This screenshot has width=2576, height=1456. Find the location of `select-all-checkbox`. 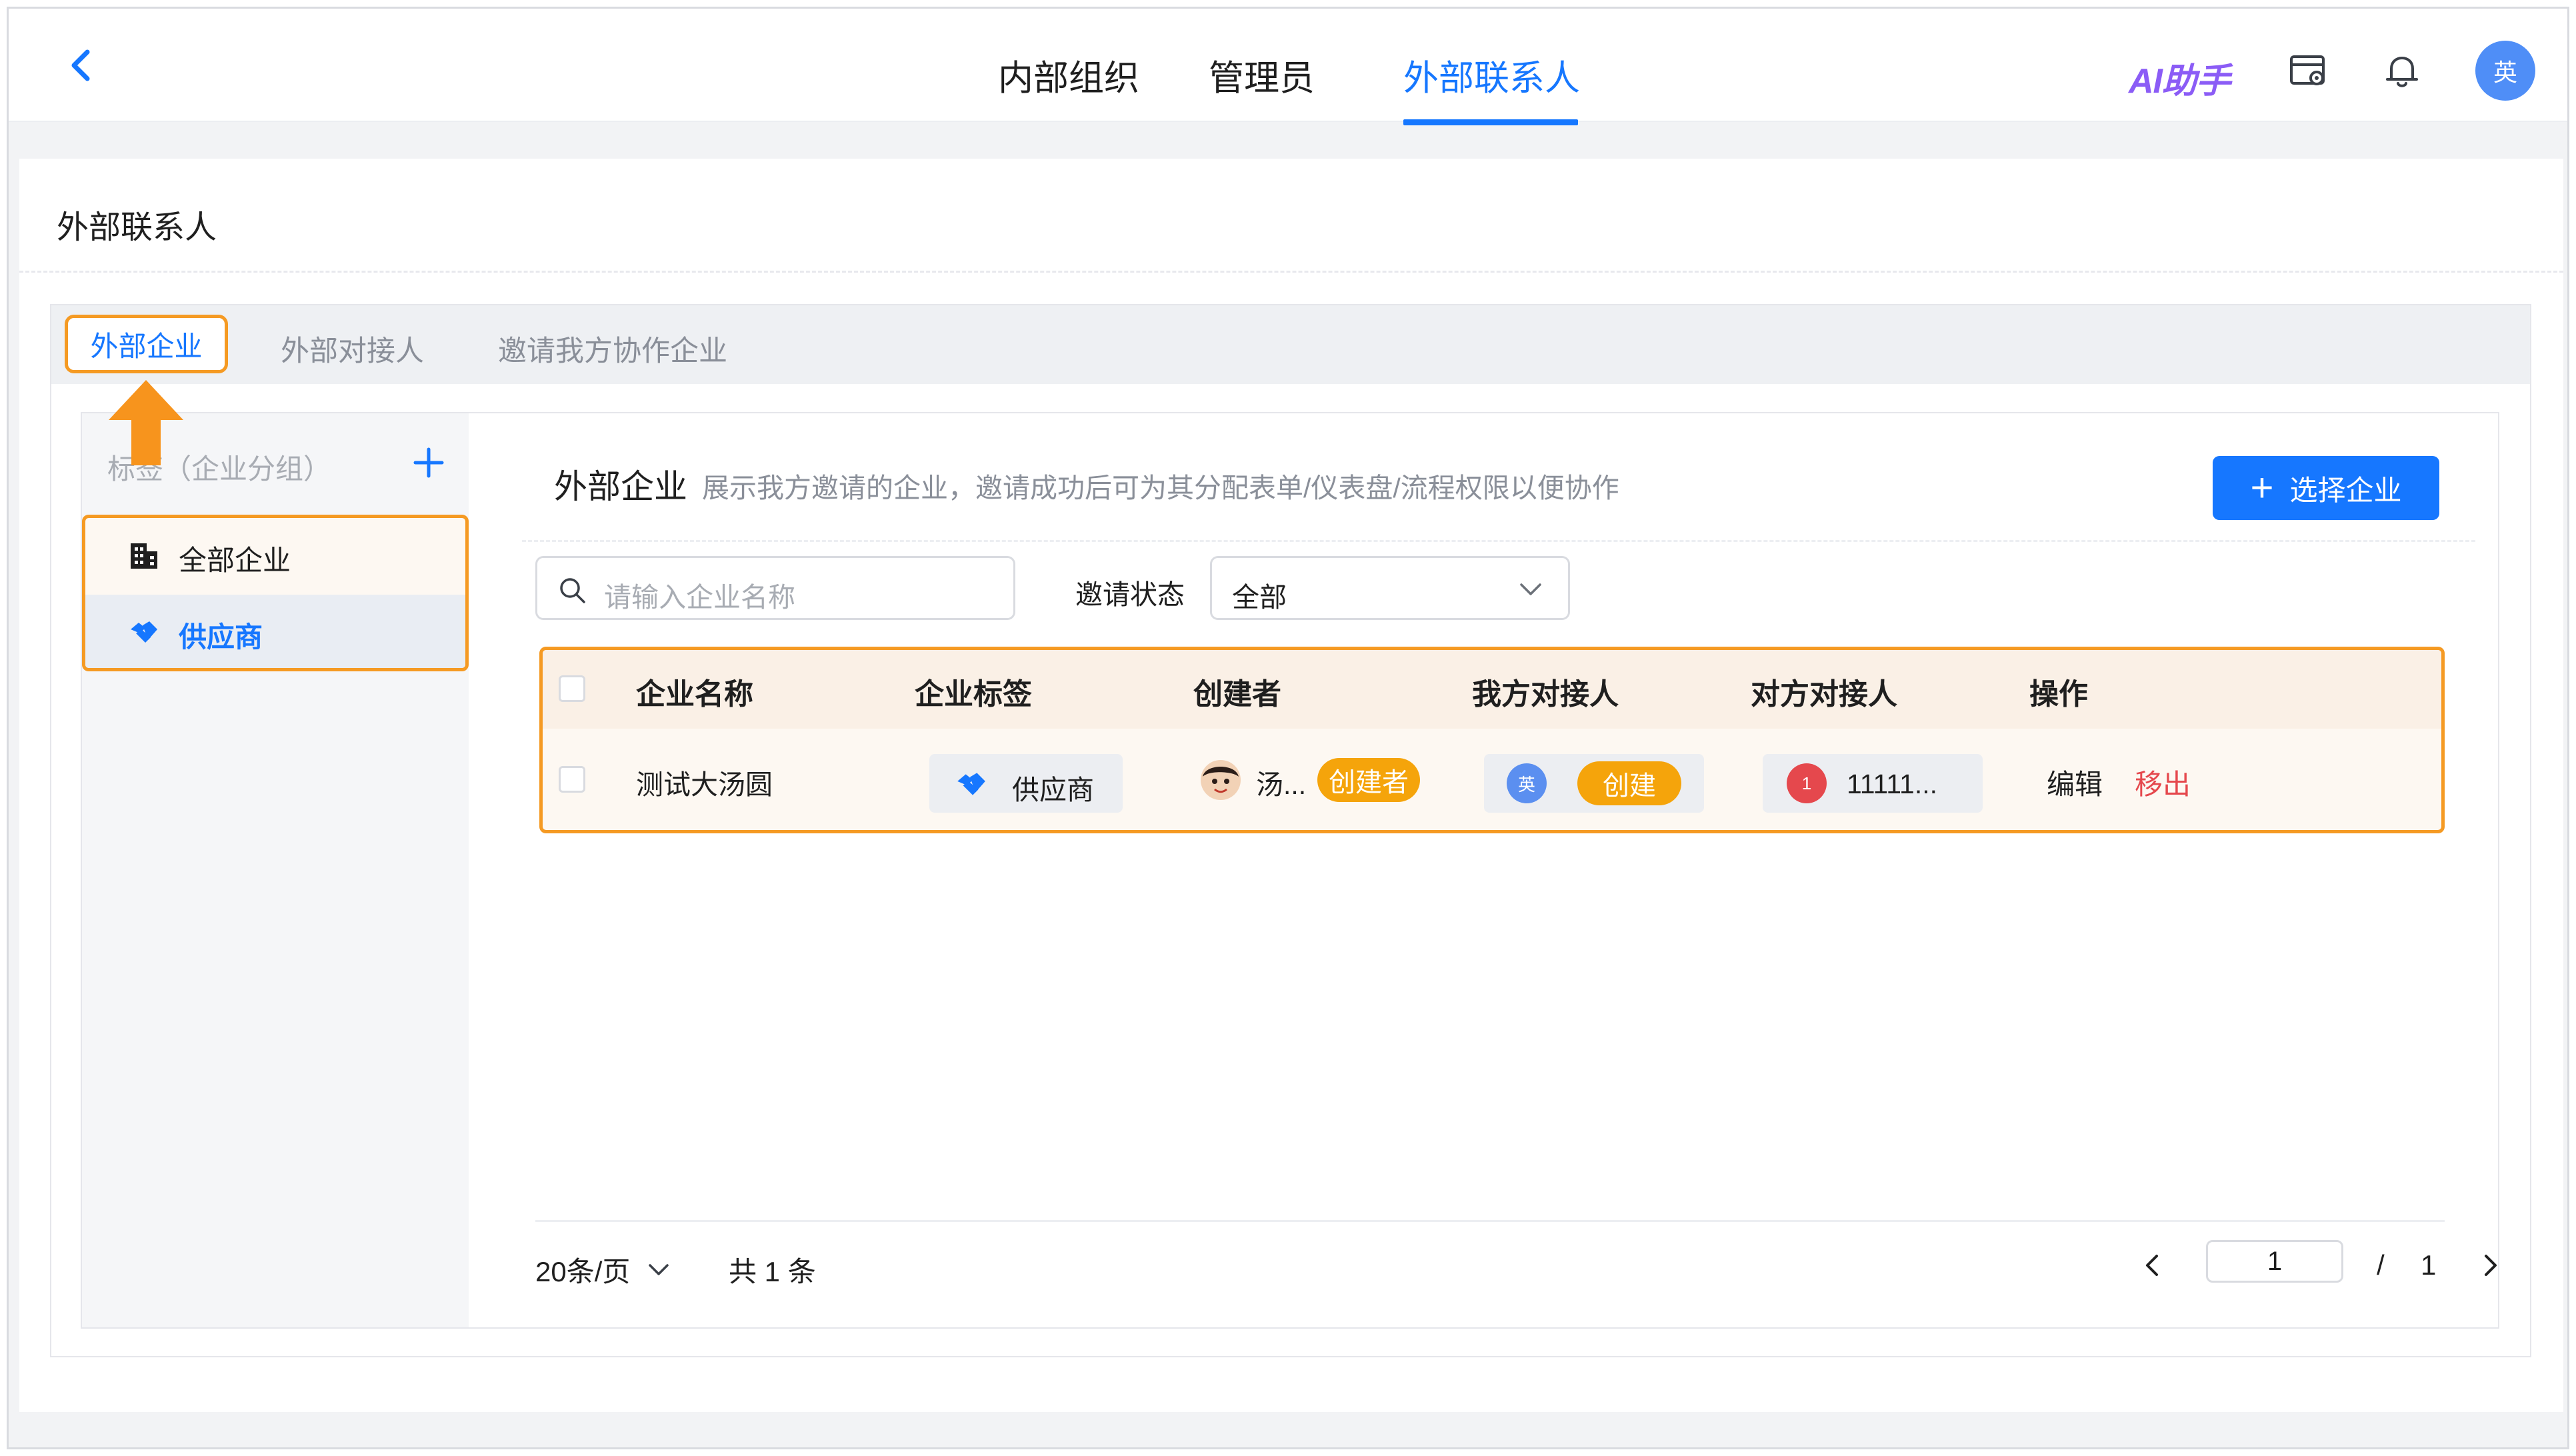

select-all-checkbox is located at coordinates (572, 688).